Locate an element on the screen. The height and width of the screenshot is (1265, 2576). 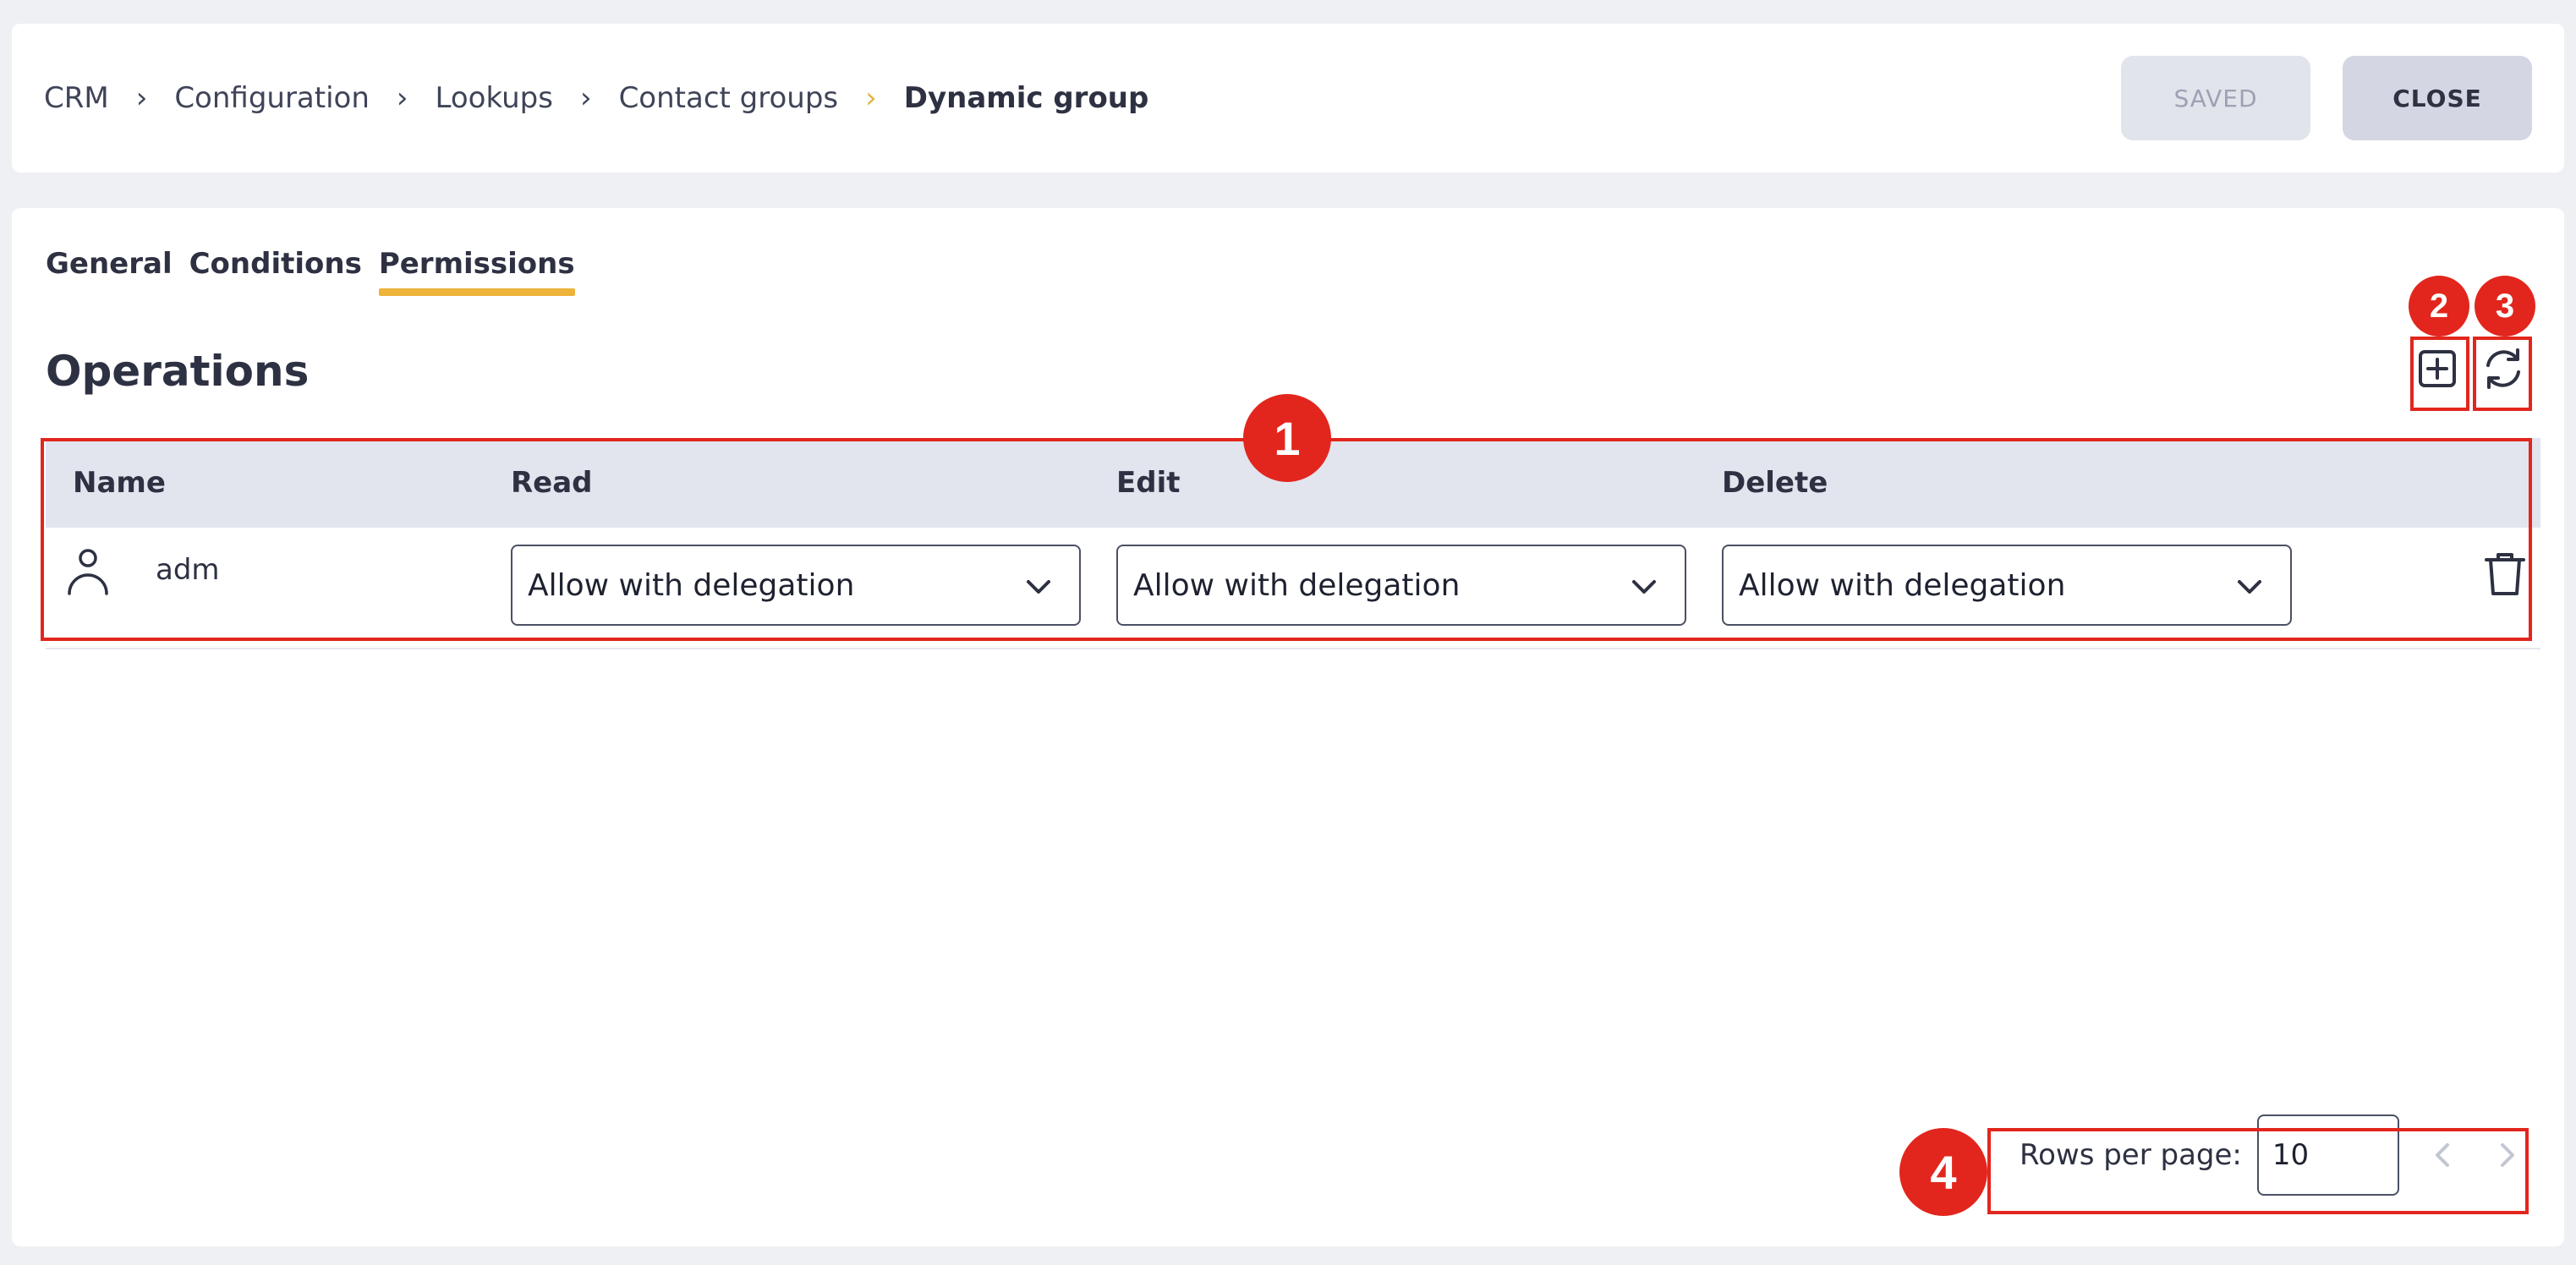
pagination: Rows per page: 10 is located at coordinates (2263, 1155).